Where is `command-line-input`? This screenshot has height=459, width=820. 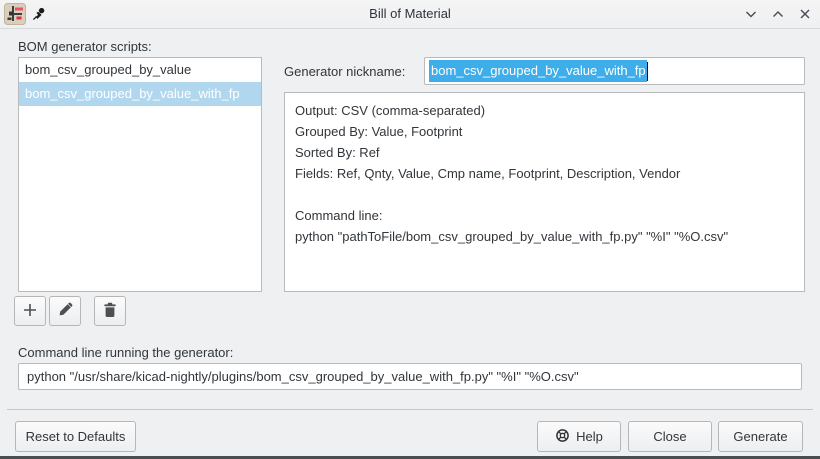 command-line-input is located at coordinates (410, 376).